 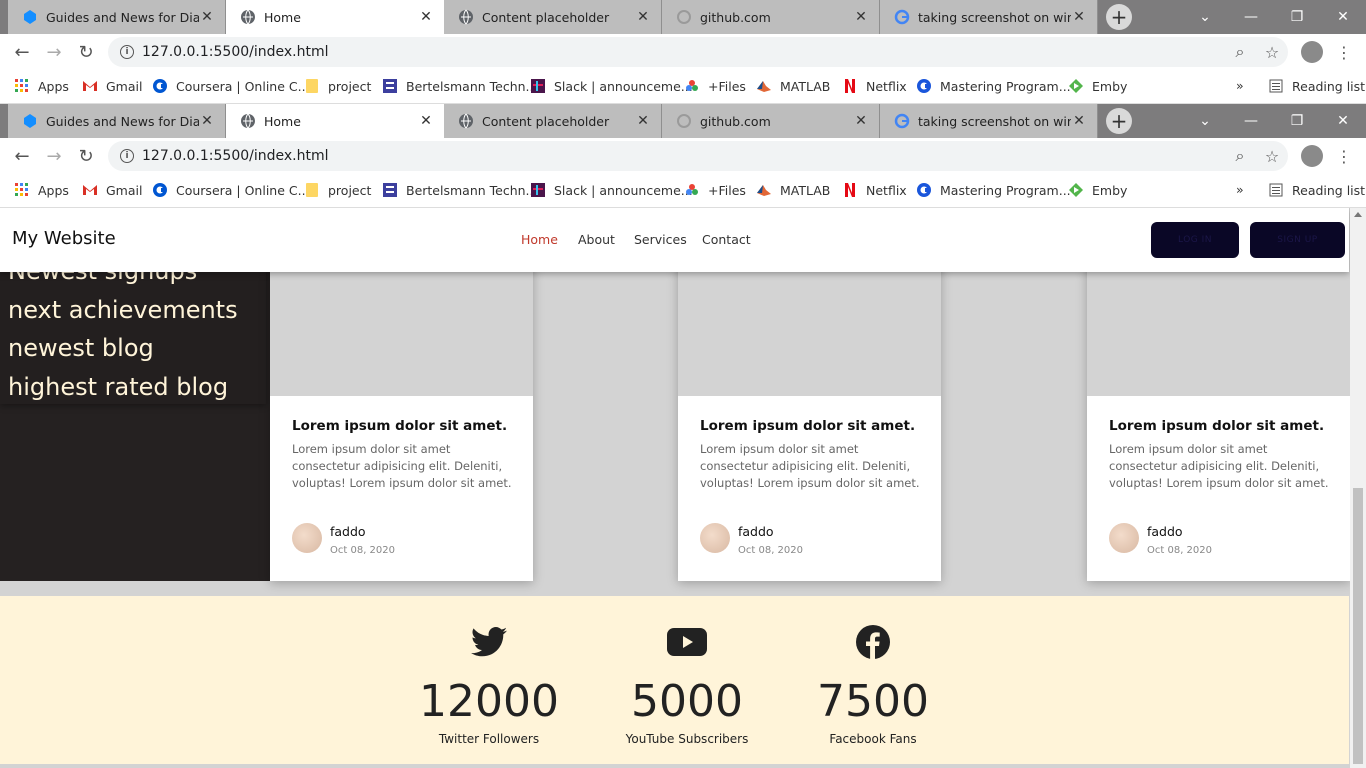 I want to click on scrollbar, so click(x=1358, y=488).